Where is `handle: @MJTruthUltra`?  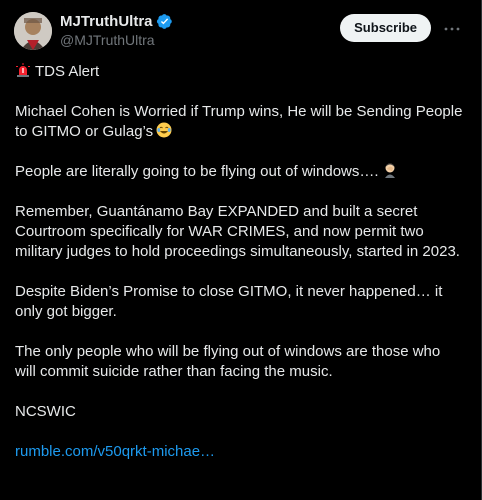
handle: @MJTruthUltra is located at coordinates (116, 40).